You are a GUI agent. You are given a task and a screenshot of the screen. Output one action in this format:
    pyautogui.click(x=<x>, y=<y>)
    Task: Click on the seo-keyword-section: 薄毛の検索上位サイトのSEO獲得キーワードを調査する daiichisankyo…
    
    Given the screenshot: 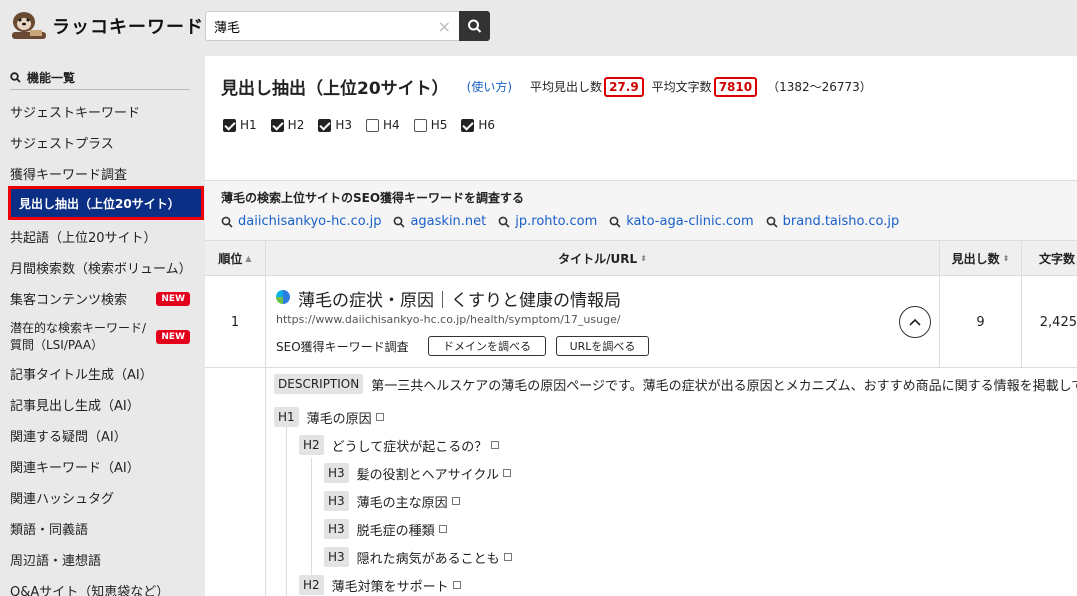 What is the action you would take?
    pyautogui.click(x=641, y=210)
    